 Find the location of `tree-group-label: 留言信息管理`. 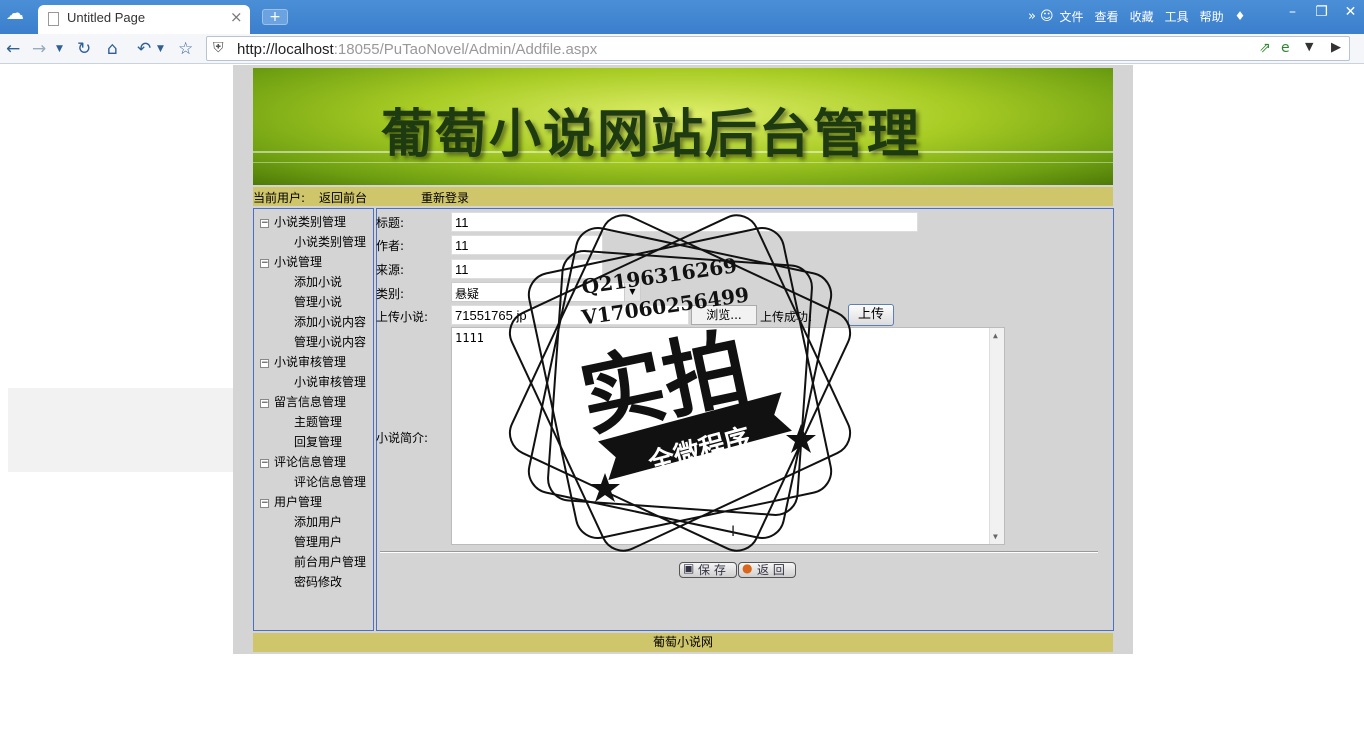

tree-group-label: 留言信息管理 is located at coordinates (310, 402).